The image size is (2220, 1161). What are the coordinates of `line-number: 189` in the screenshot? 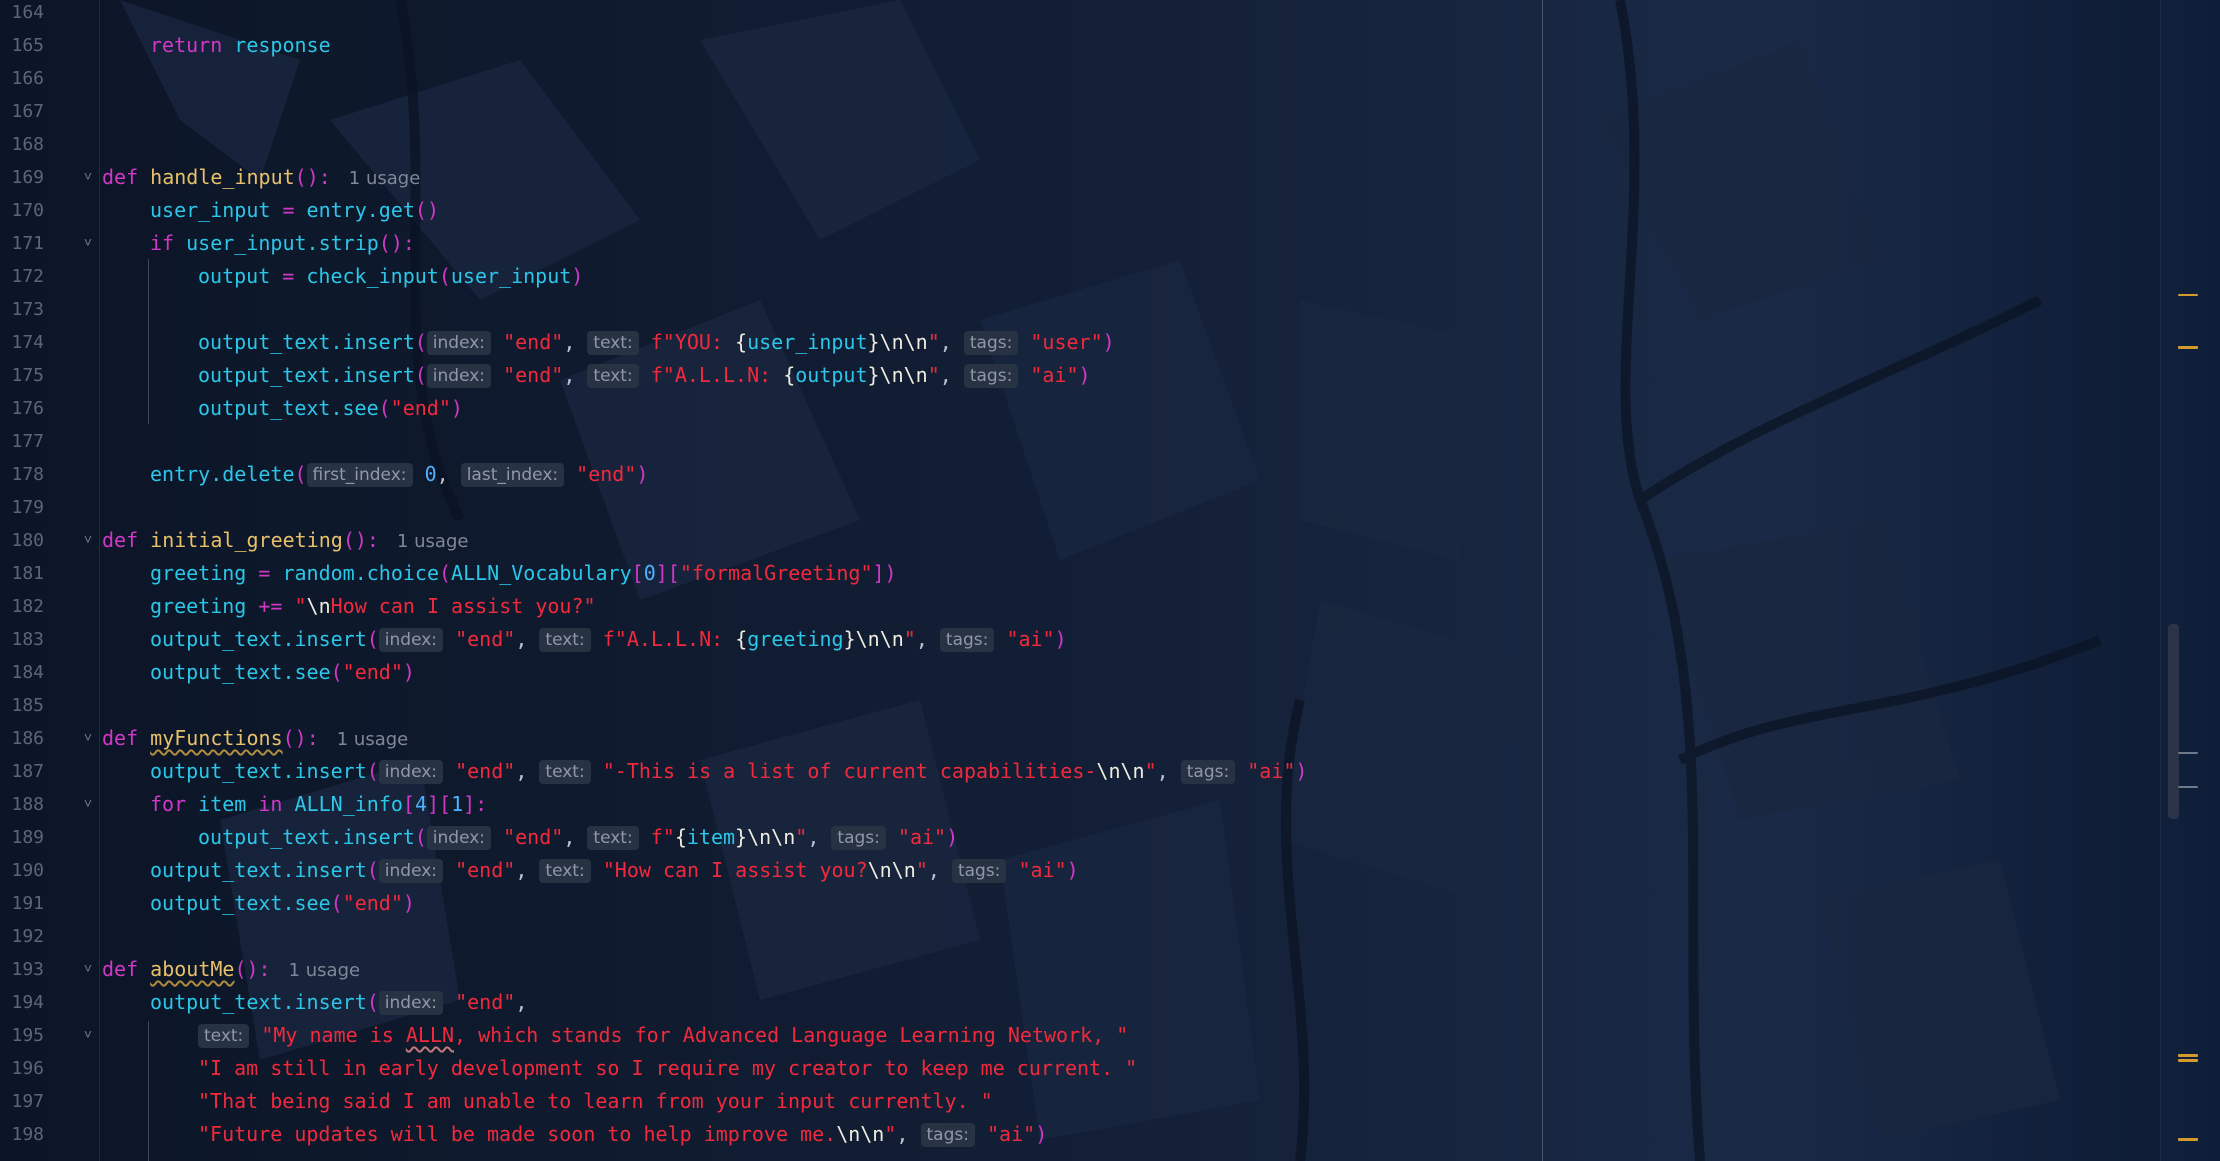 It's located at (22, 837).